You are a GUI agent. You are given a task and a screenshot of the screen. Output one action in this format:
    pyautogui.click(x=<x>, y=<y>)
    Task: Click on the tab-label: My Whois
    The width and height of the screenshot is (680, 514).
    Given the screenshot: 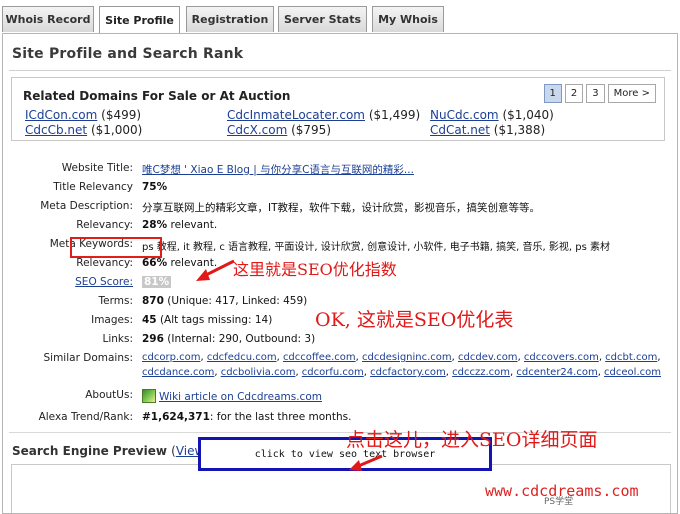 What is the action you would take?
    pyautogui.click(x=408, y=19)
    